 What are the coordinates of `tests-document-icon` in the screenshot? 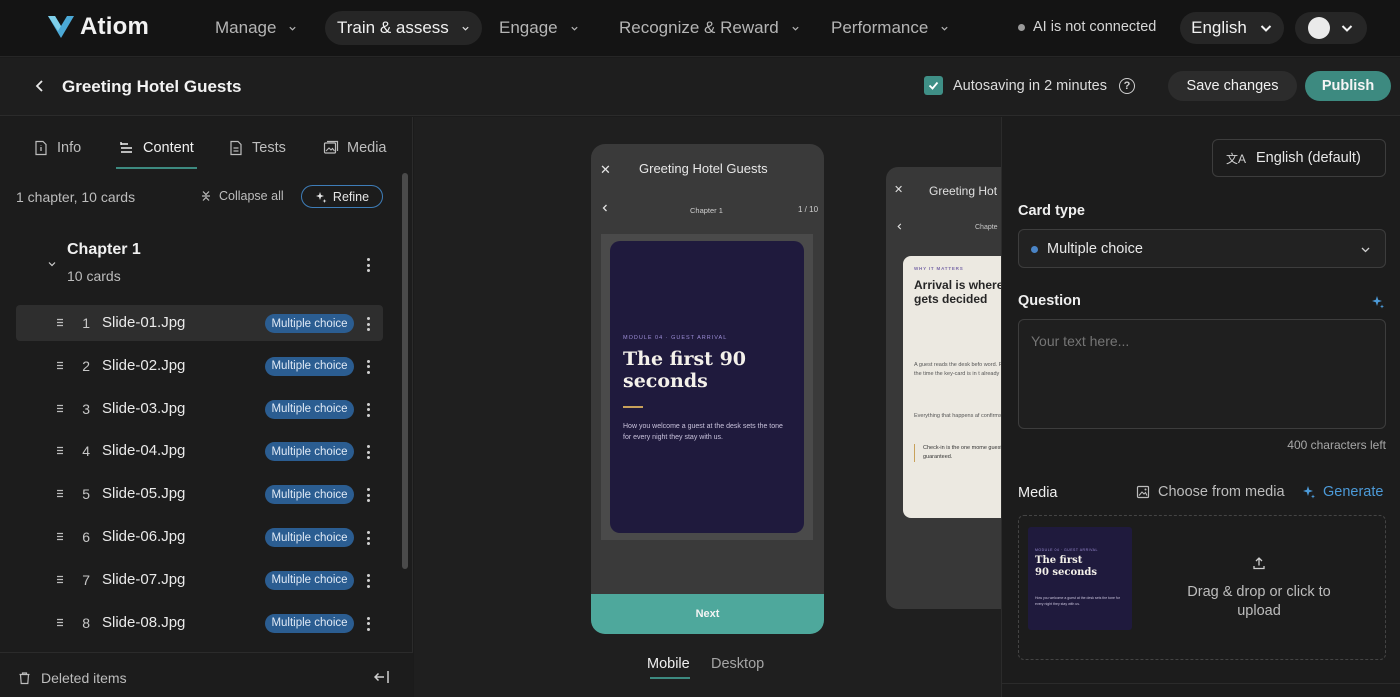 It's located at (236, 148).